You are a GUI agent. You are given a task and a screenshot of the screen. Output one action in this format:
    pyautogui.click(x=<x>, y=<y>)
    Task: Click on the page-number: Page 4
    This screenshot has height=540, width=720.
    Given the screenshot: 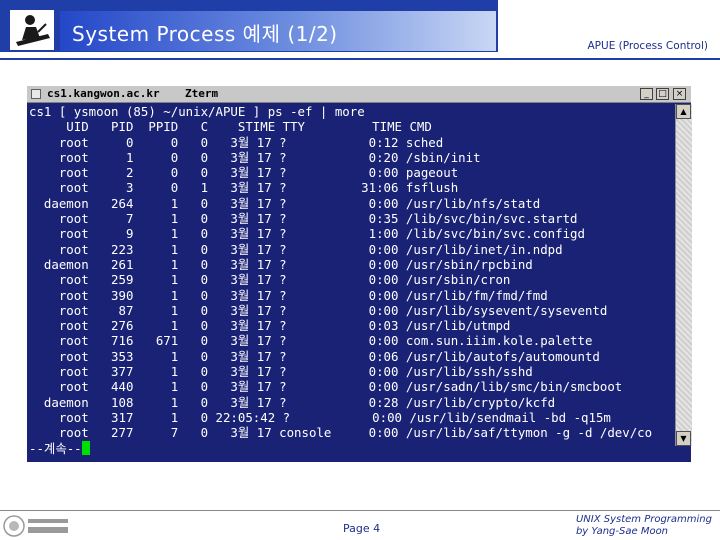 What is the action you would take?
    pyautogui.click(x=362, y=528)
    